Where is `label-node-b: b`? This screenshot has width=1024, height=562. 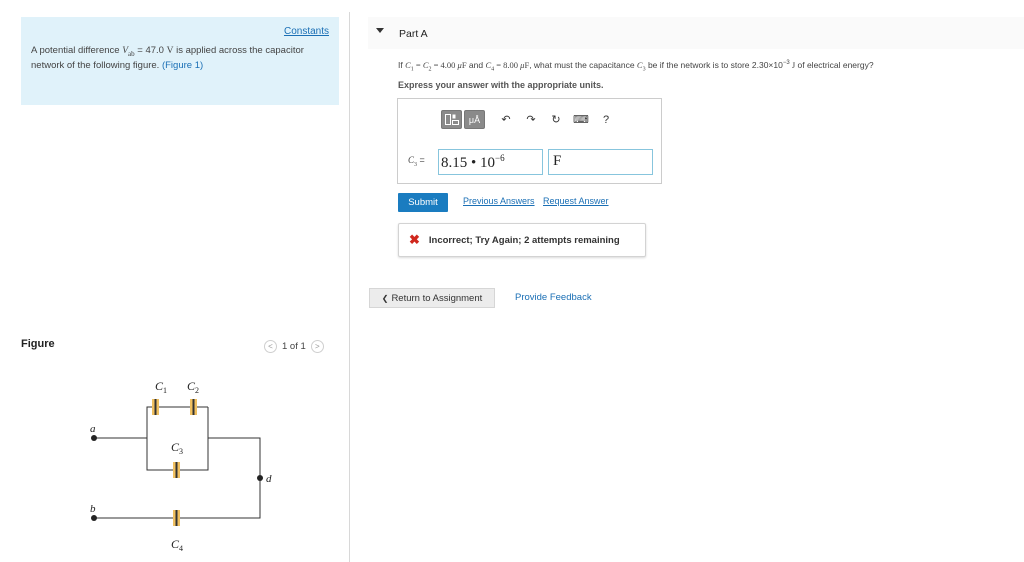
label-node-b: b is located at coordinates (93, 509).